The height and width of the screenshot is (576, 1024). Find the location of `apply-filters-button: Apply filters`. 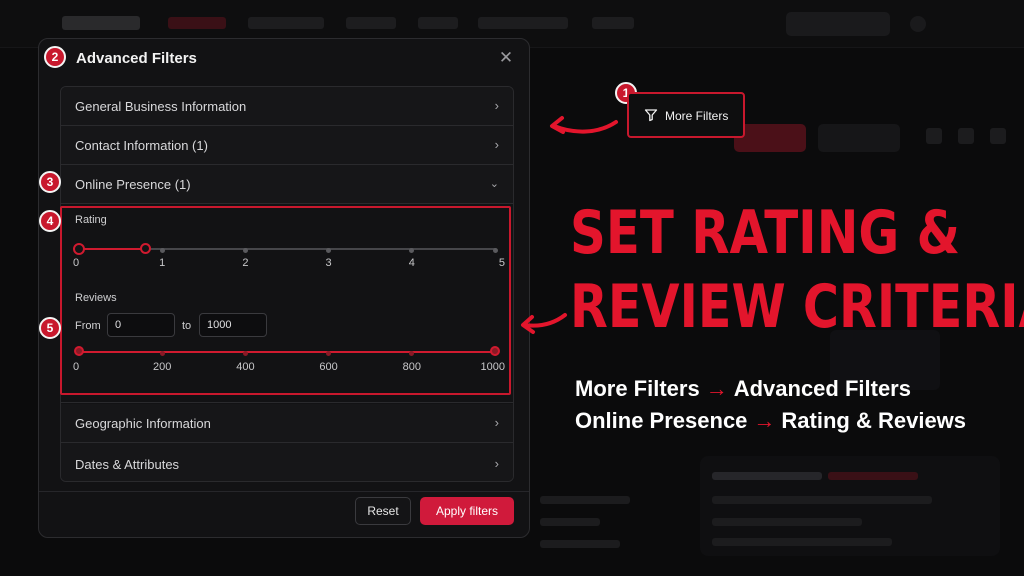

apply-filters-button: Apply filters is located at coordinates (467, 511).